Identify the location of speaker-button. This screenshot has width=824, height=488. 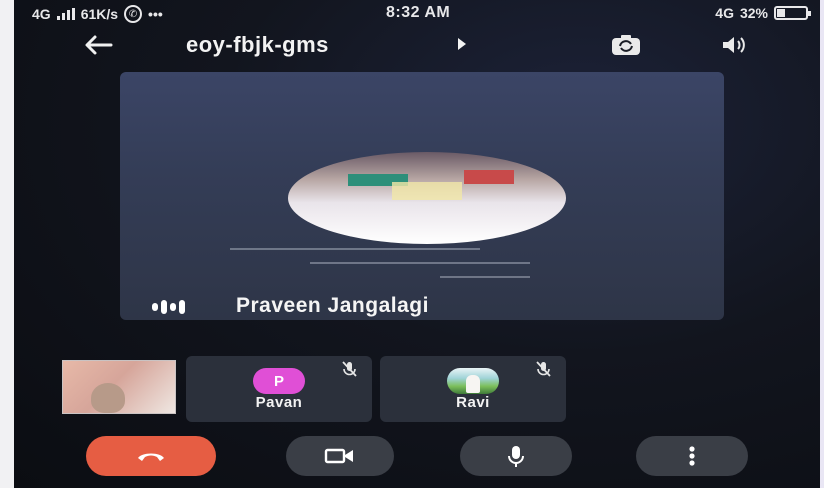
(734, 45).